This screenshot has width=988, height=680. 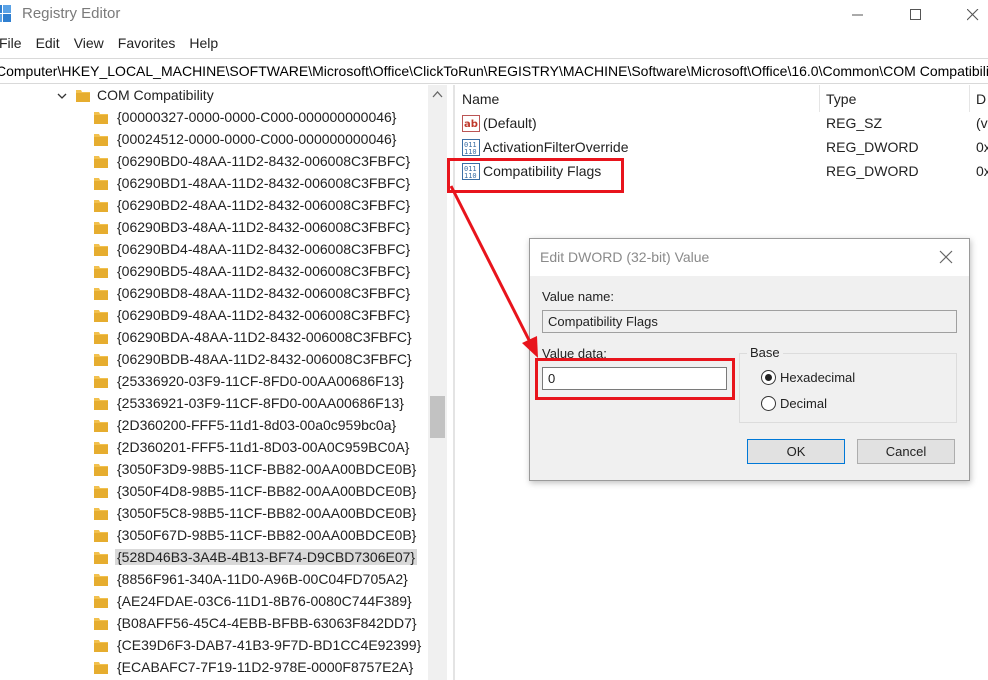 What do you see at coordinates (215, 228) in the screenshot?
I see `tree-item: {06290BD3-48AA-11D2-8432-006008C3FBFC}` at bounding box center [215, 228].